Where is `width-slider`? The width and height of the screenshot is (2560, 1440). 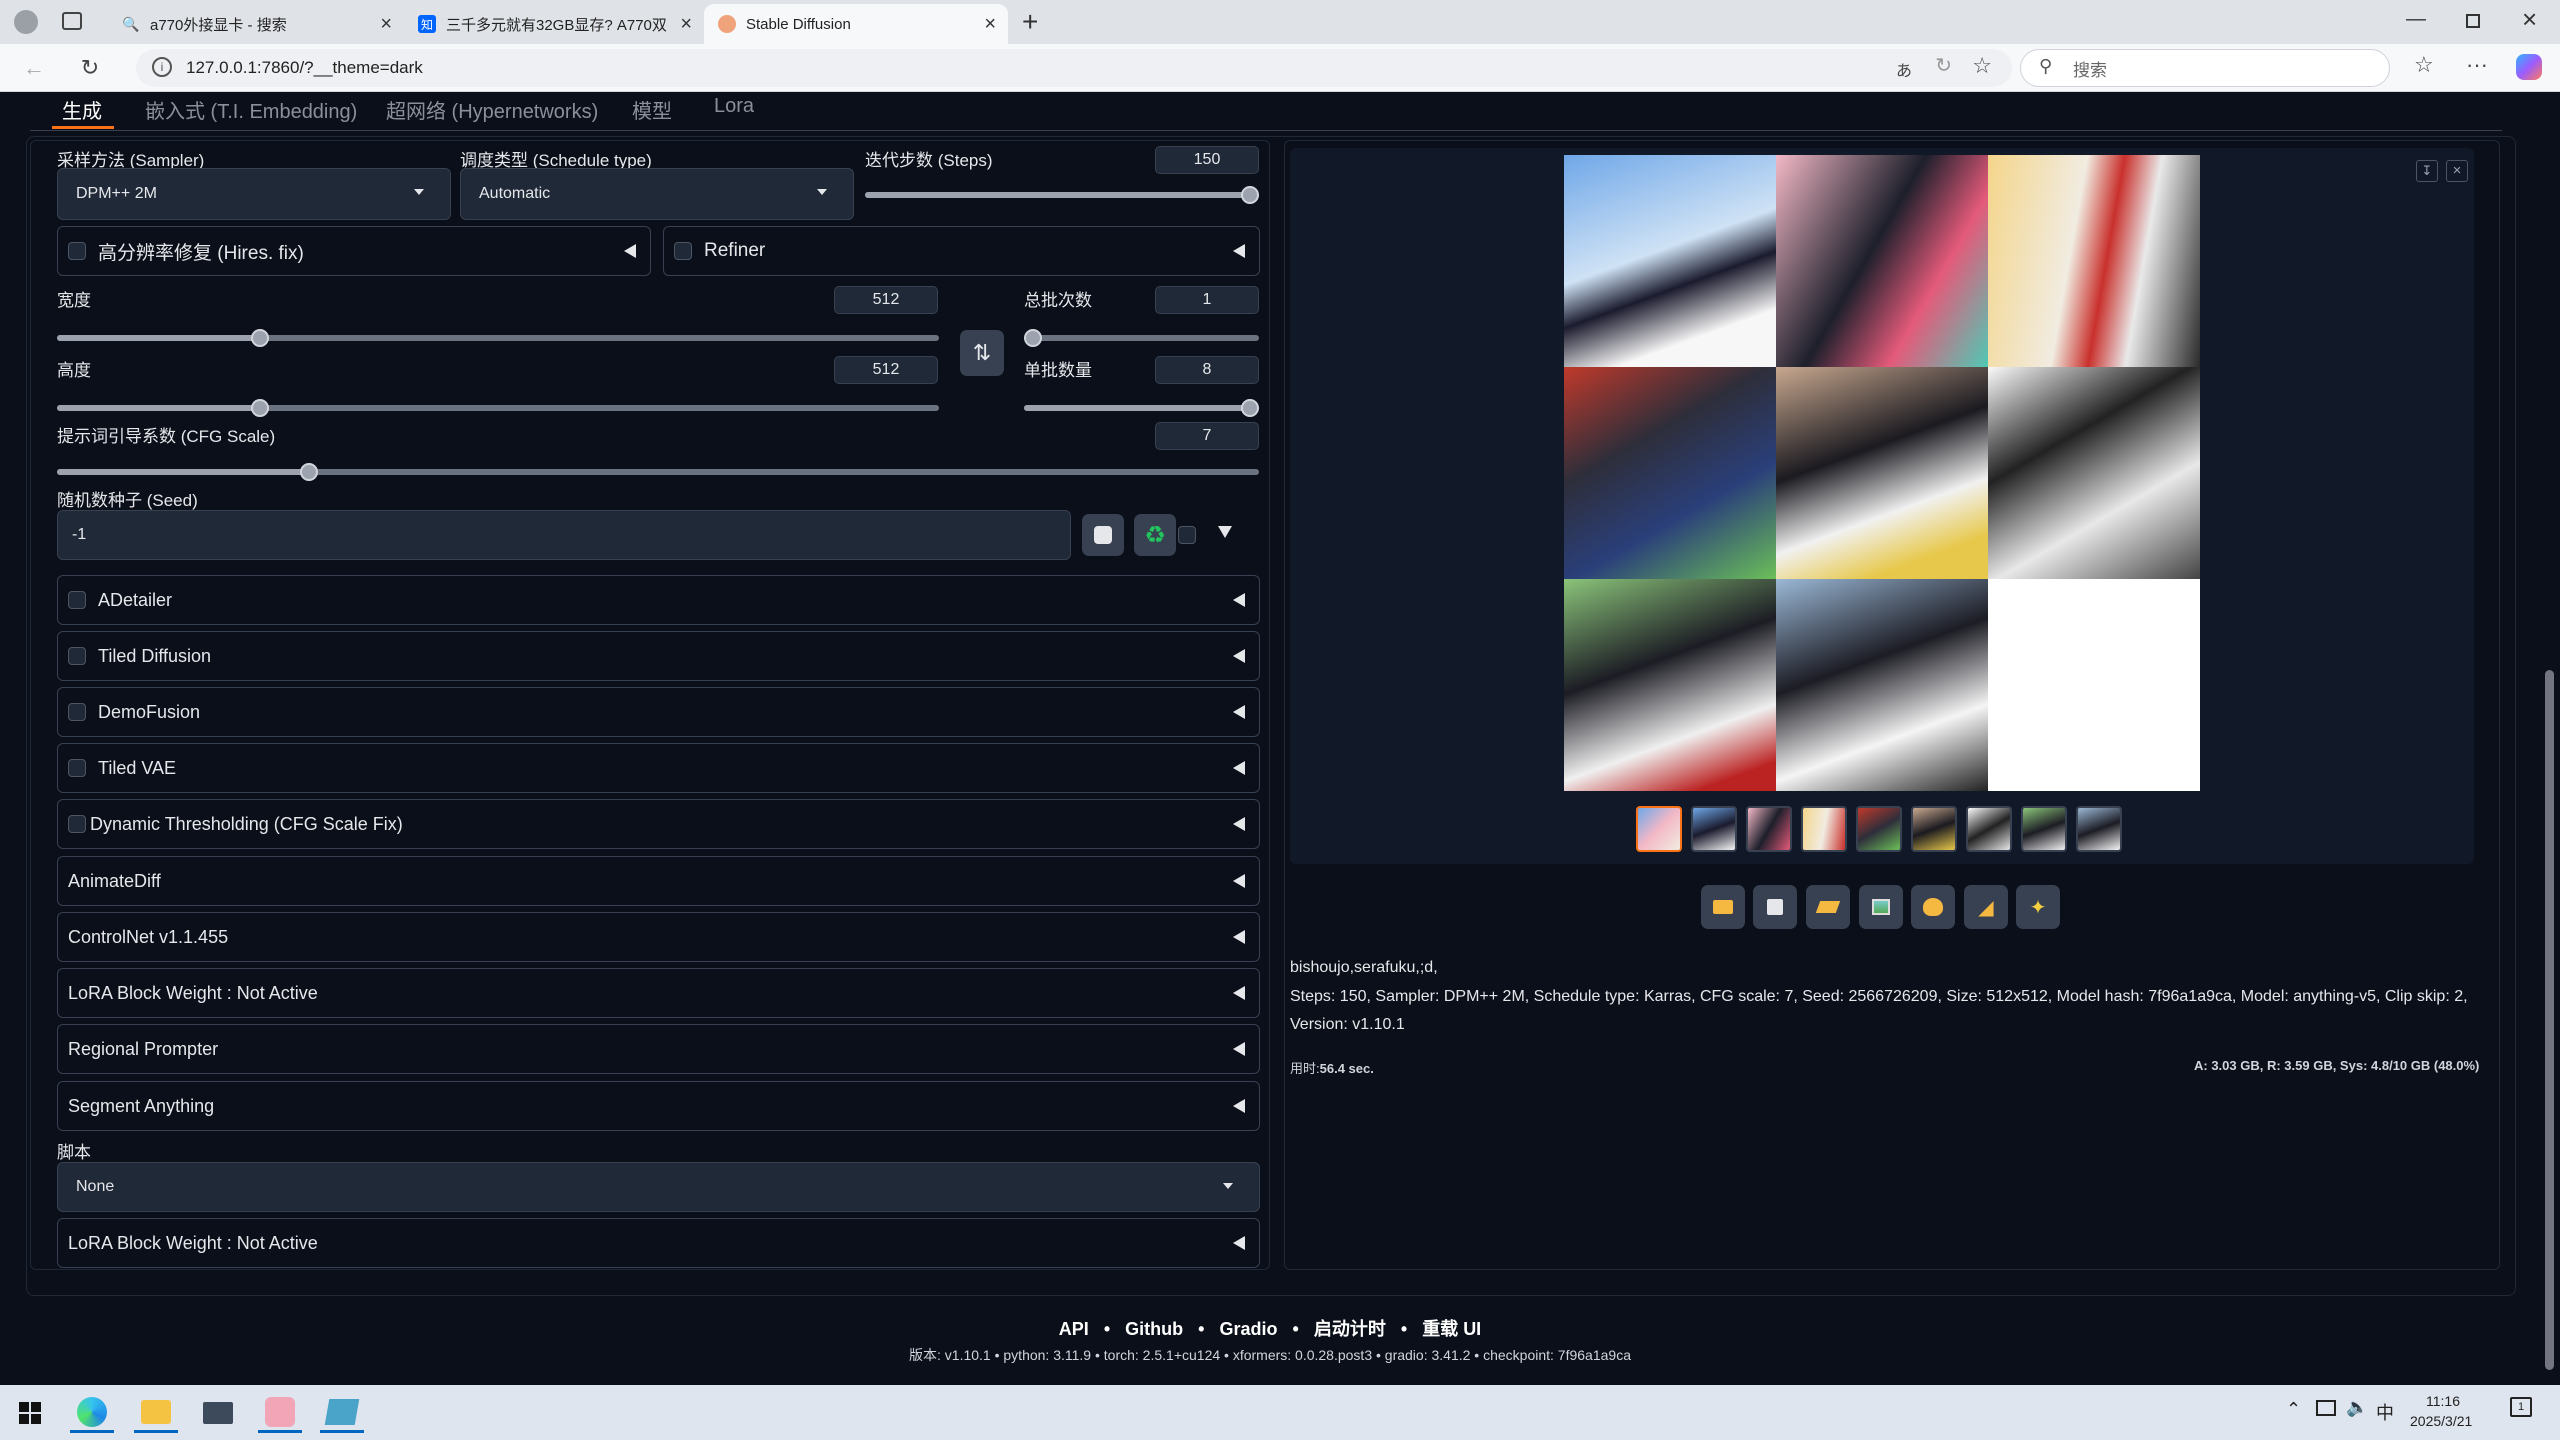 width-slider is located at coordinates (498, 338).